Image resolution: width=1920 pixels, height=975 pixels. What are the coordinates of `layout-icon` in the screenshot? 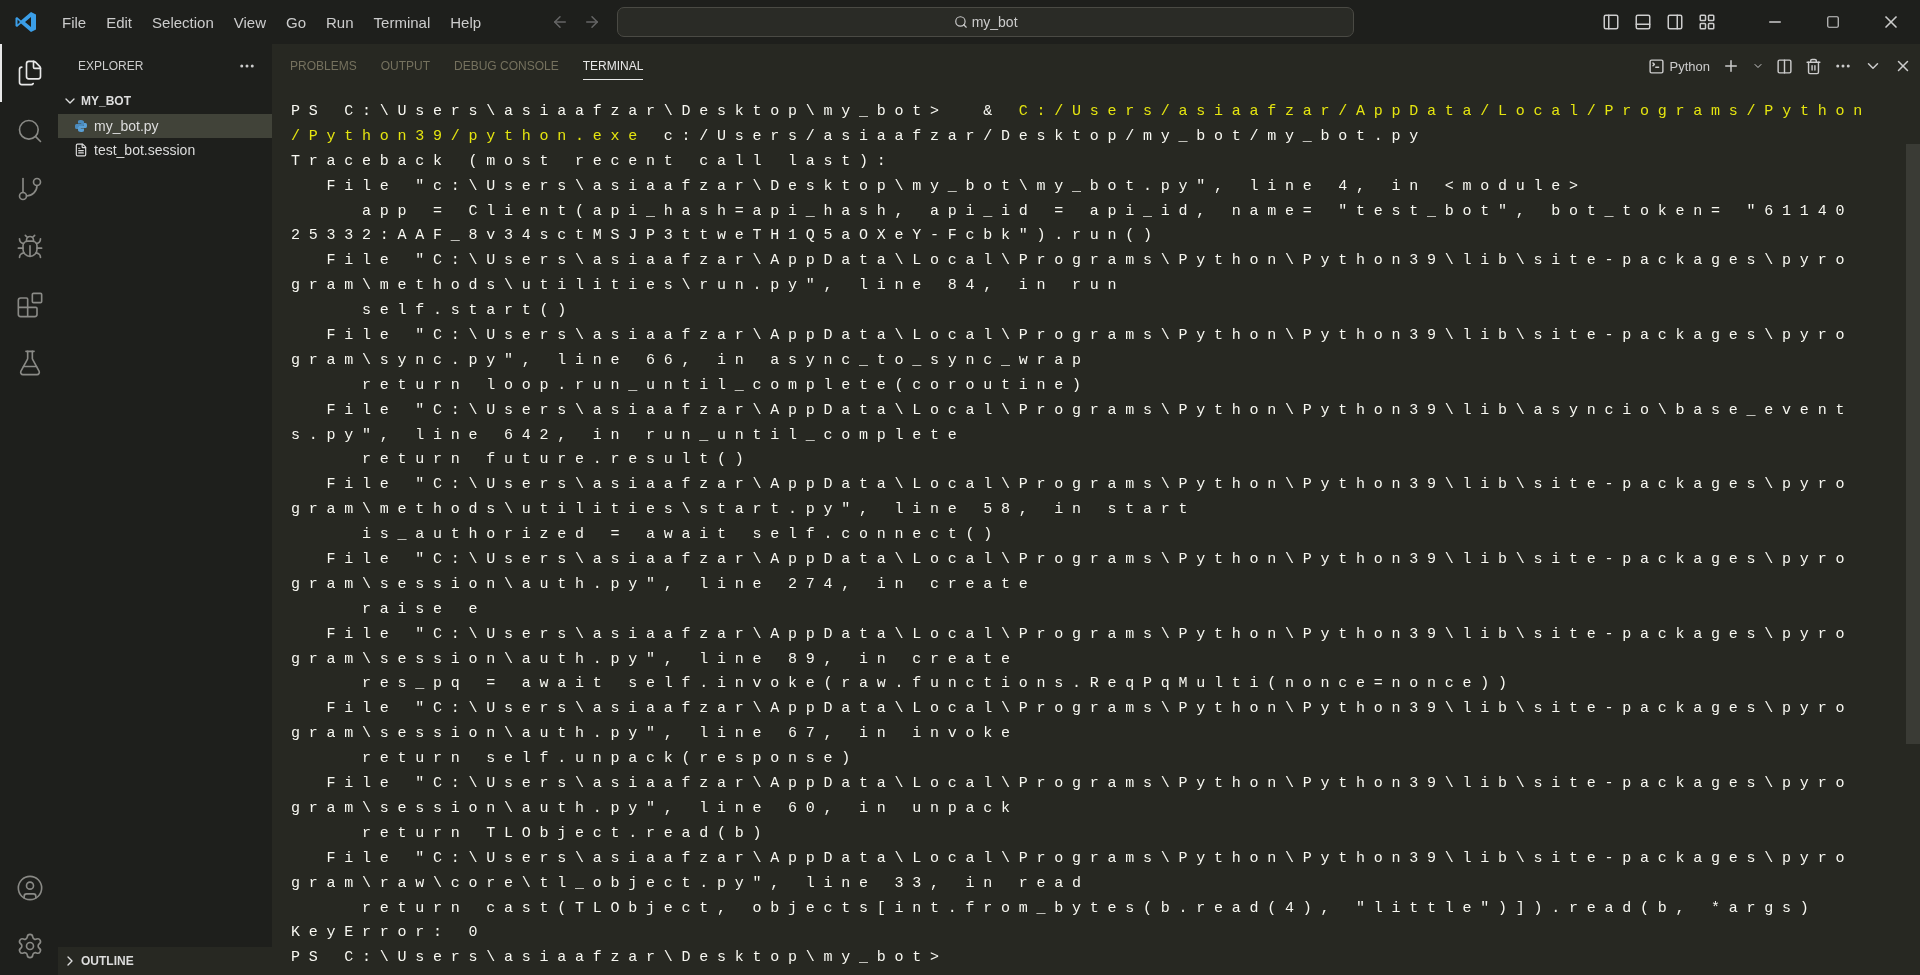 It's located at (1707, 22).